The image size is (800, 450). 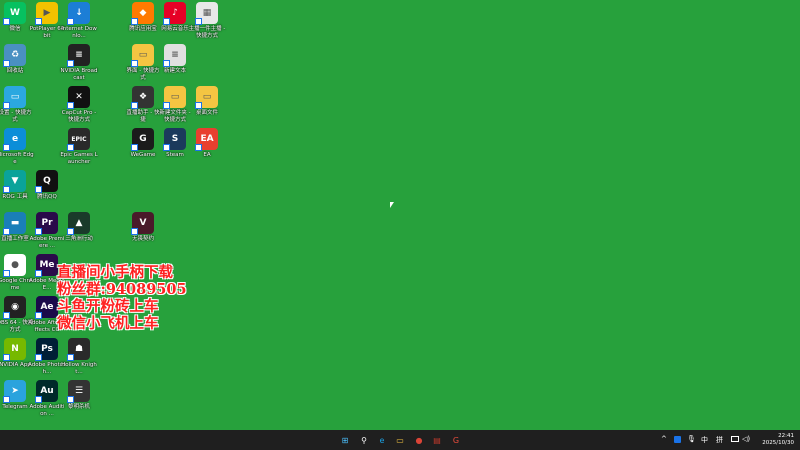 What do you see at coordinates (704, 440) in the screenshot?
I see `ime-mode-indicator: 中` at bounding box center [704, 440].